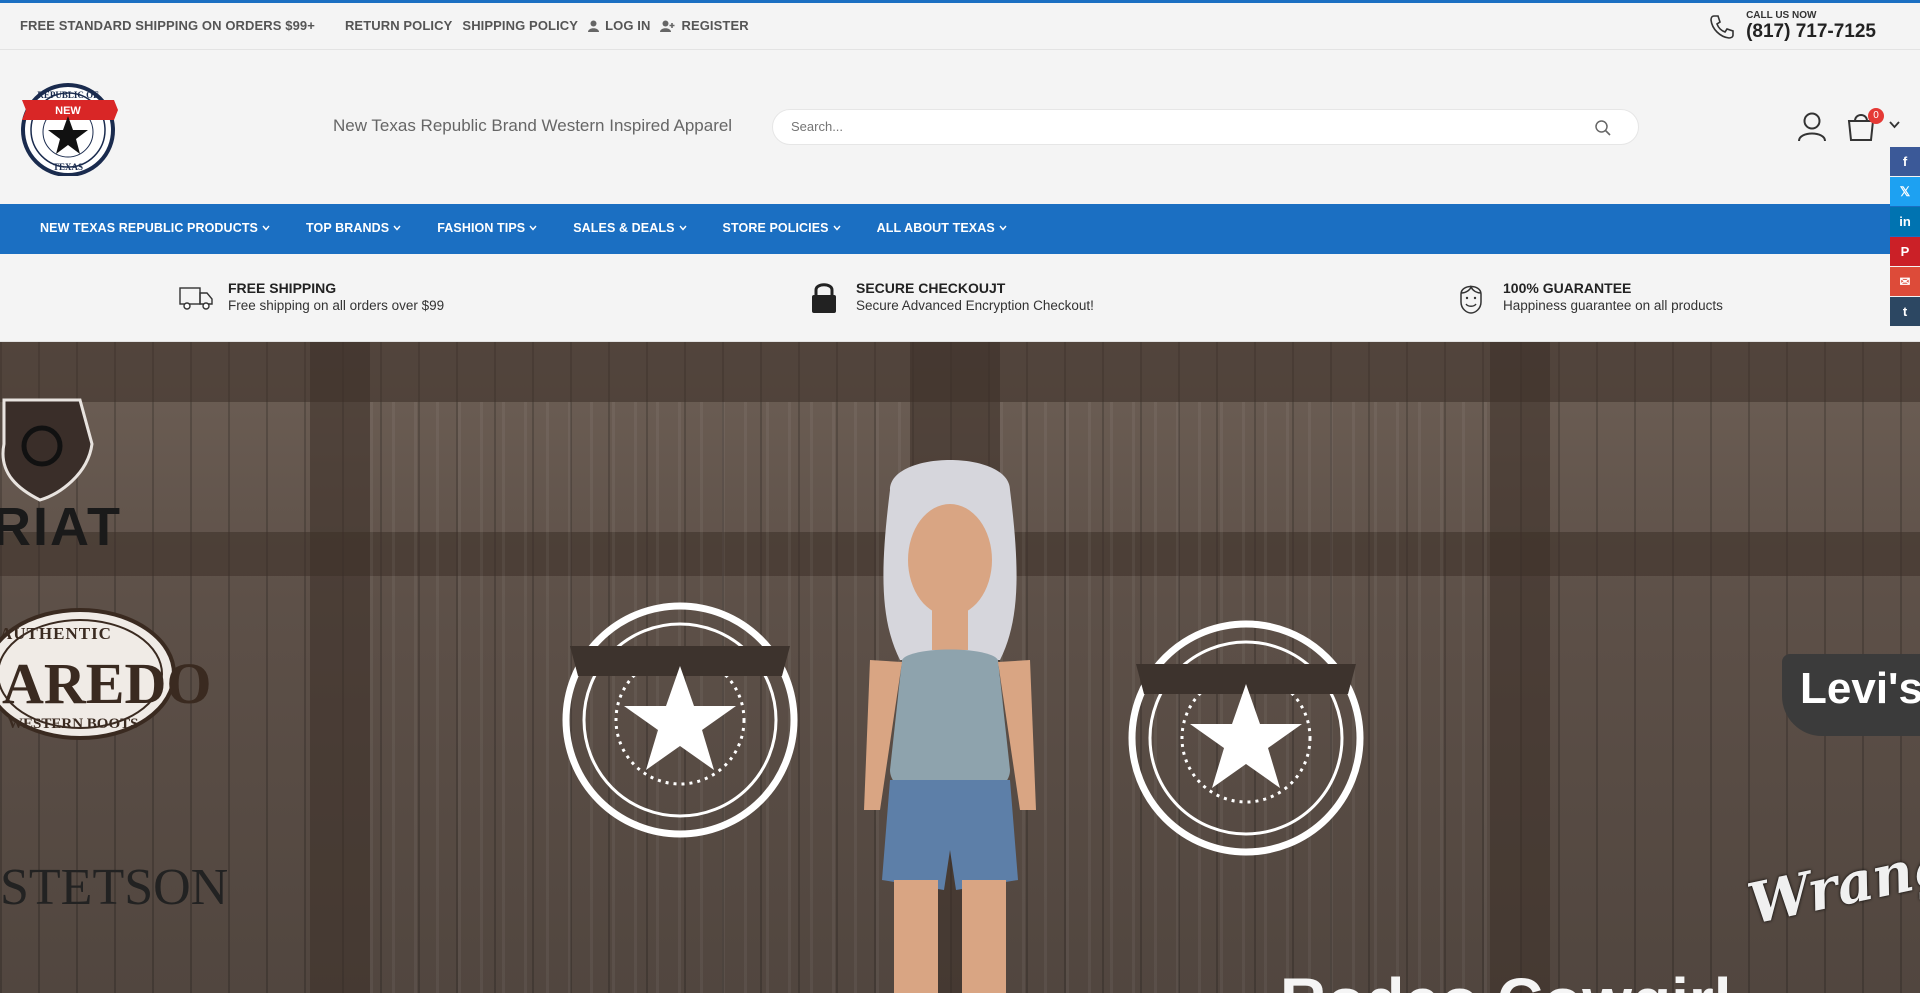  What do you see at coordinates (1831, 875) in the screenshot?
I see `wrangler-logo: Wrangler` at bounding box center [1831, 875].